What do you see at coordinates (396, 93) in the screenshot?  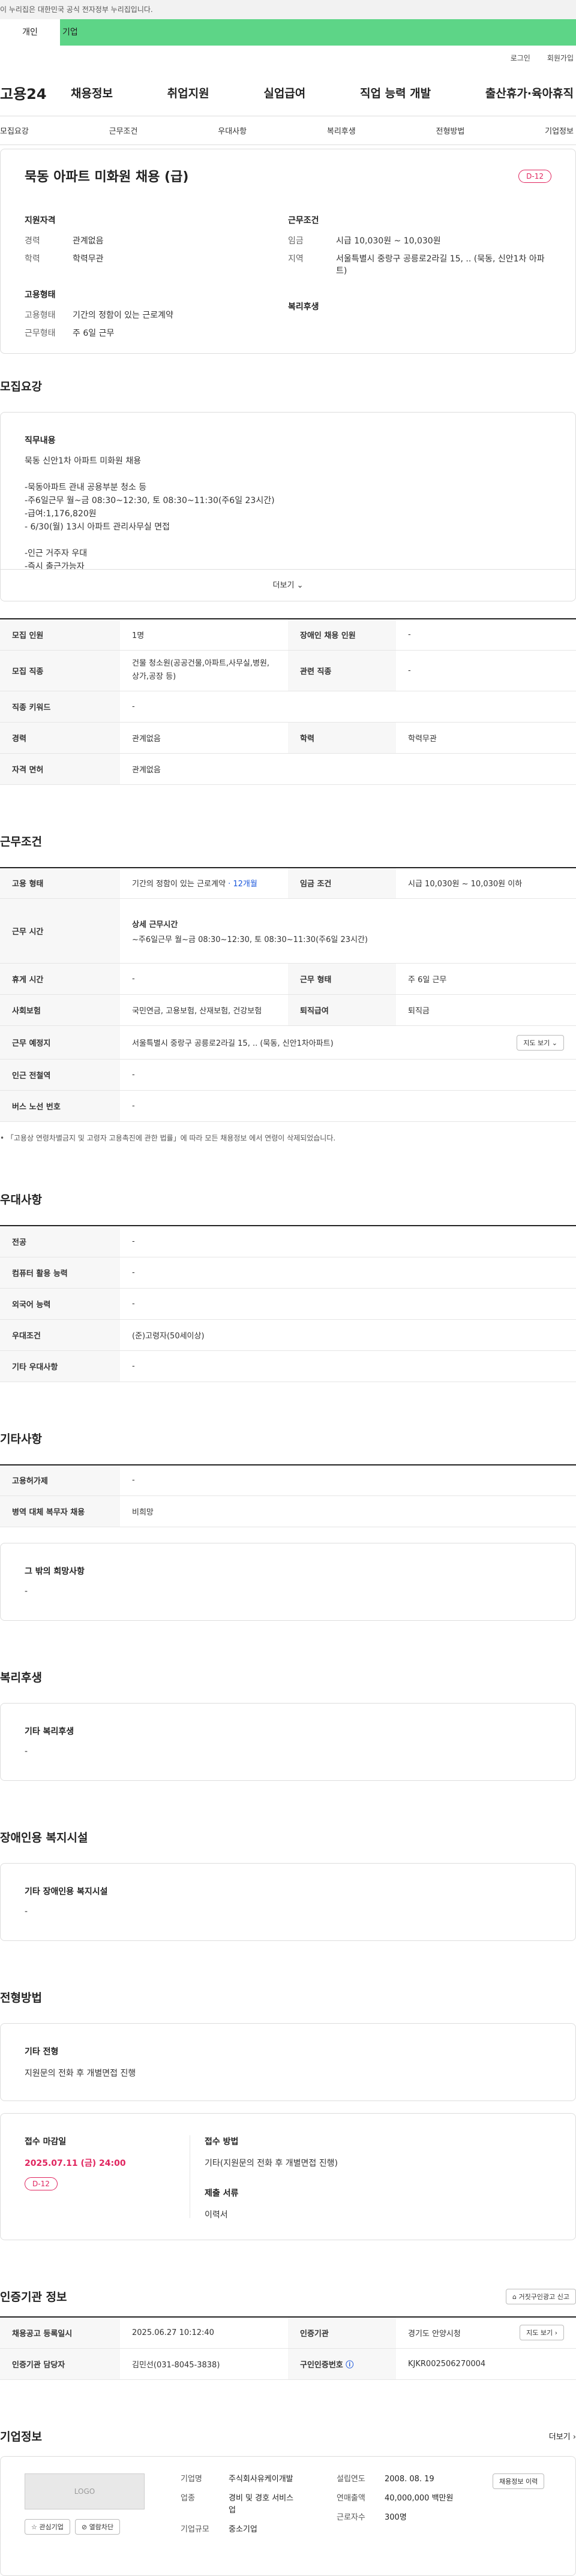 I see `gnb-item-skills: 직업 능력 개발` at bounding box center [396, 93].